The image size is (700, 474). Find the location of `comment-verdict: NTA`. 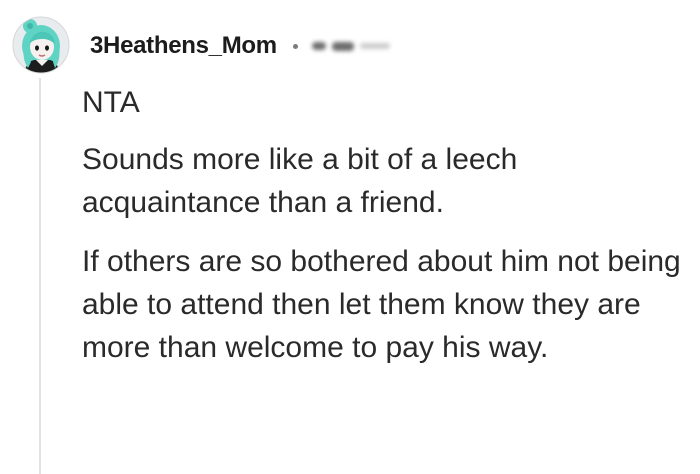

comment-verdict: NTA is located at coordinates (111, 102).